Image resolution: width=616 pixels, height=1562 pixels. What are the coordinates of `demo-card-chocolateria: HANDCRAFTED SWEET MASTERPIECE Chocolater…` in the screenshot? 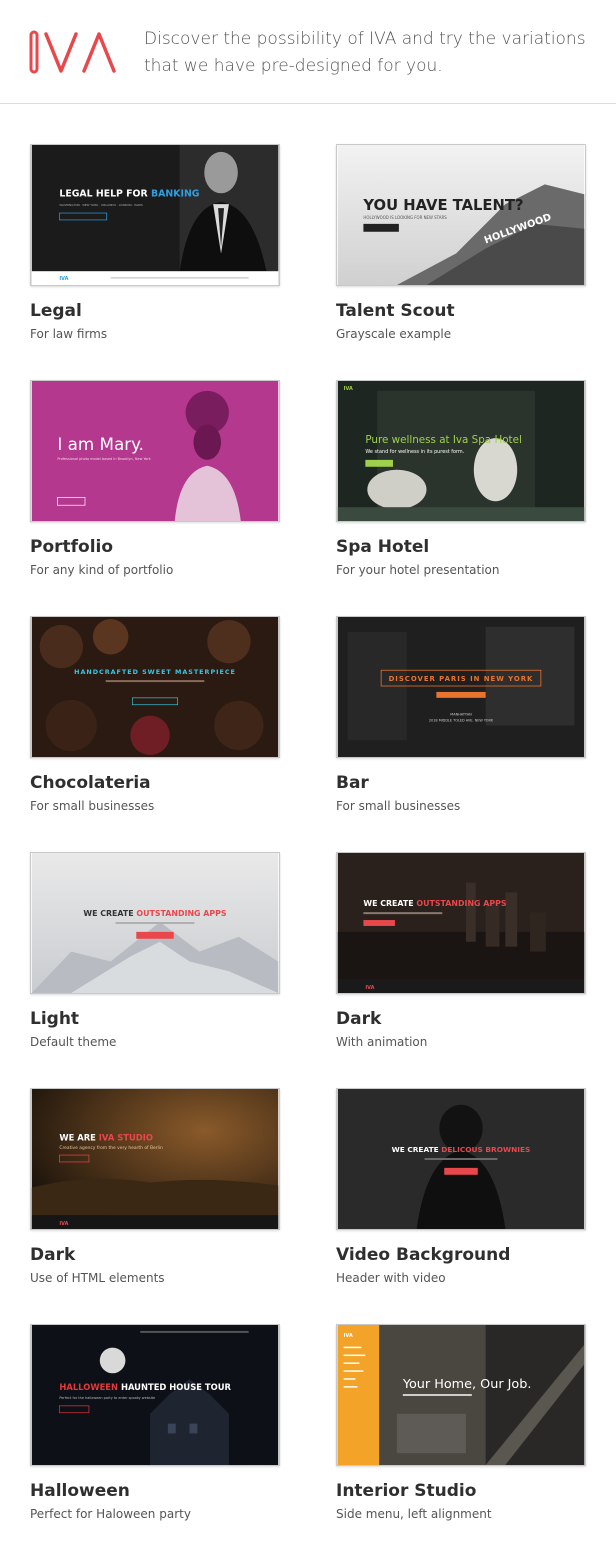 It's located at (156, 726).